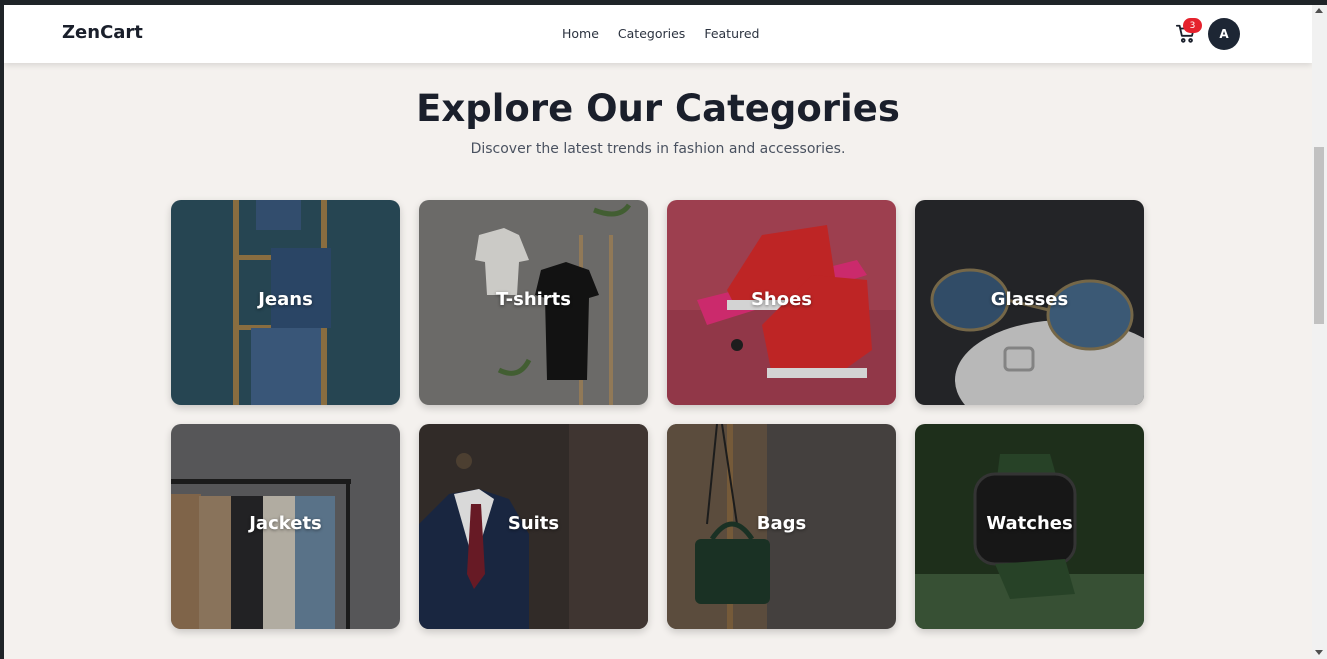 This screenshot has width=1327, height=659. Describe the element at coordinates (1319, 332) in the screenshot. I see `vertical-scrollbar` at that location.